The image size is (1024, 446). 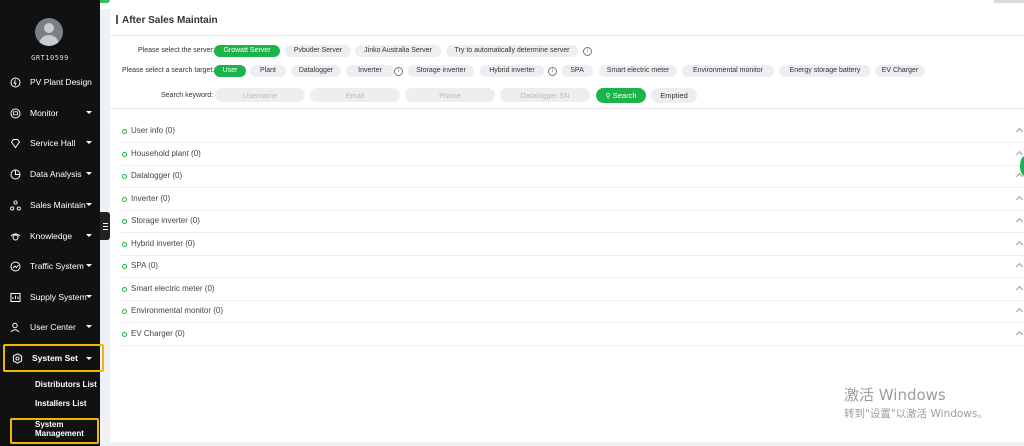 I want to click on sidebar-item-data-analysis: Data Analysis, so click(x=50, y=174).